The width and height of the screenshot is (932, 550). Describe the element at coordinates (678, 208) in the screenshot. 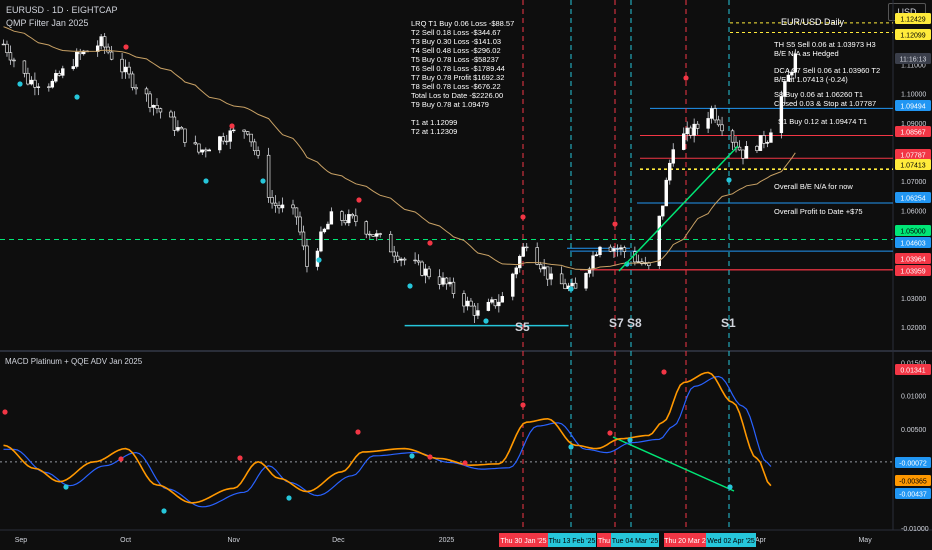

I see `uptrend-line` at that location.